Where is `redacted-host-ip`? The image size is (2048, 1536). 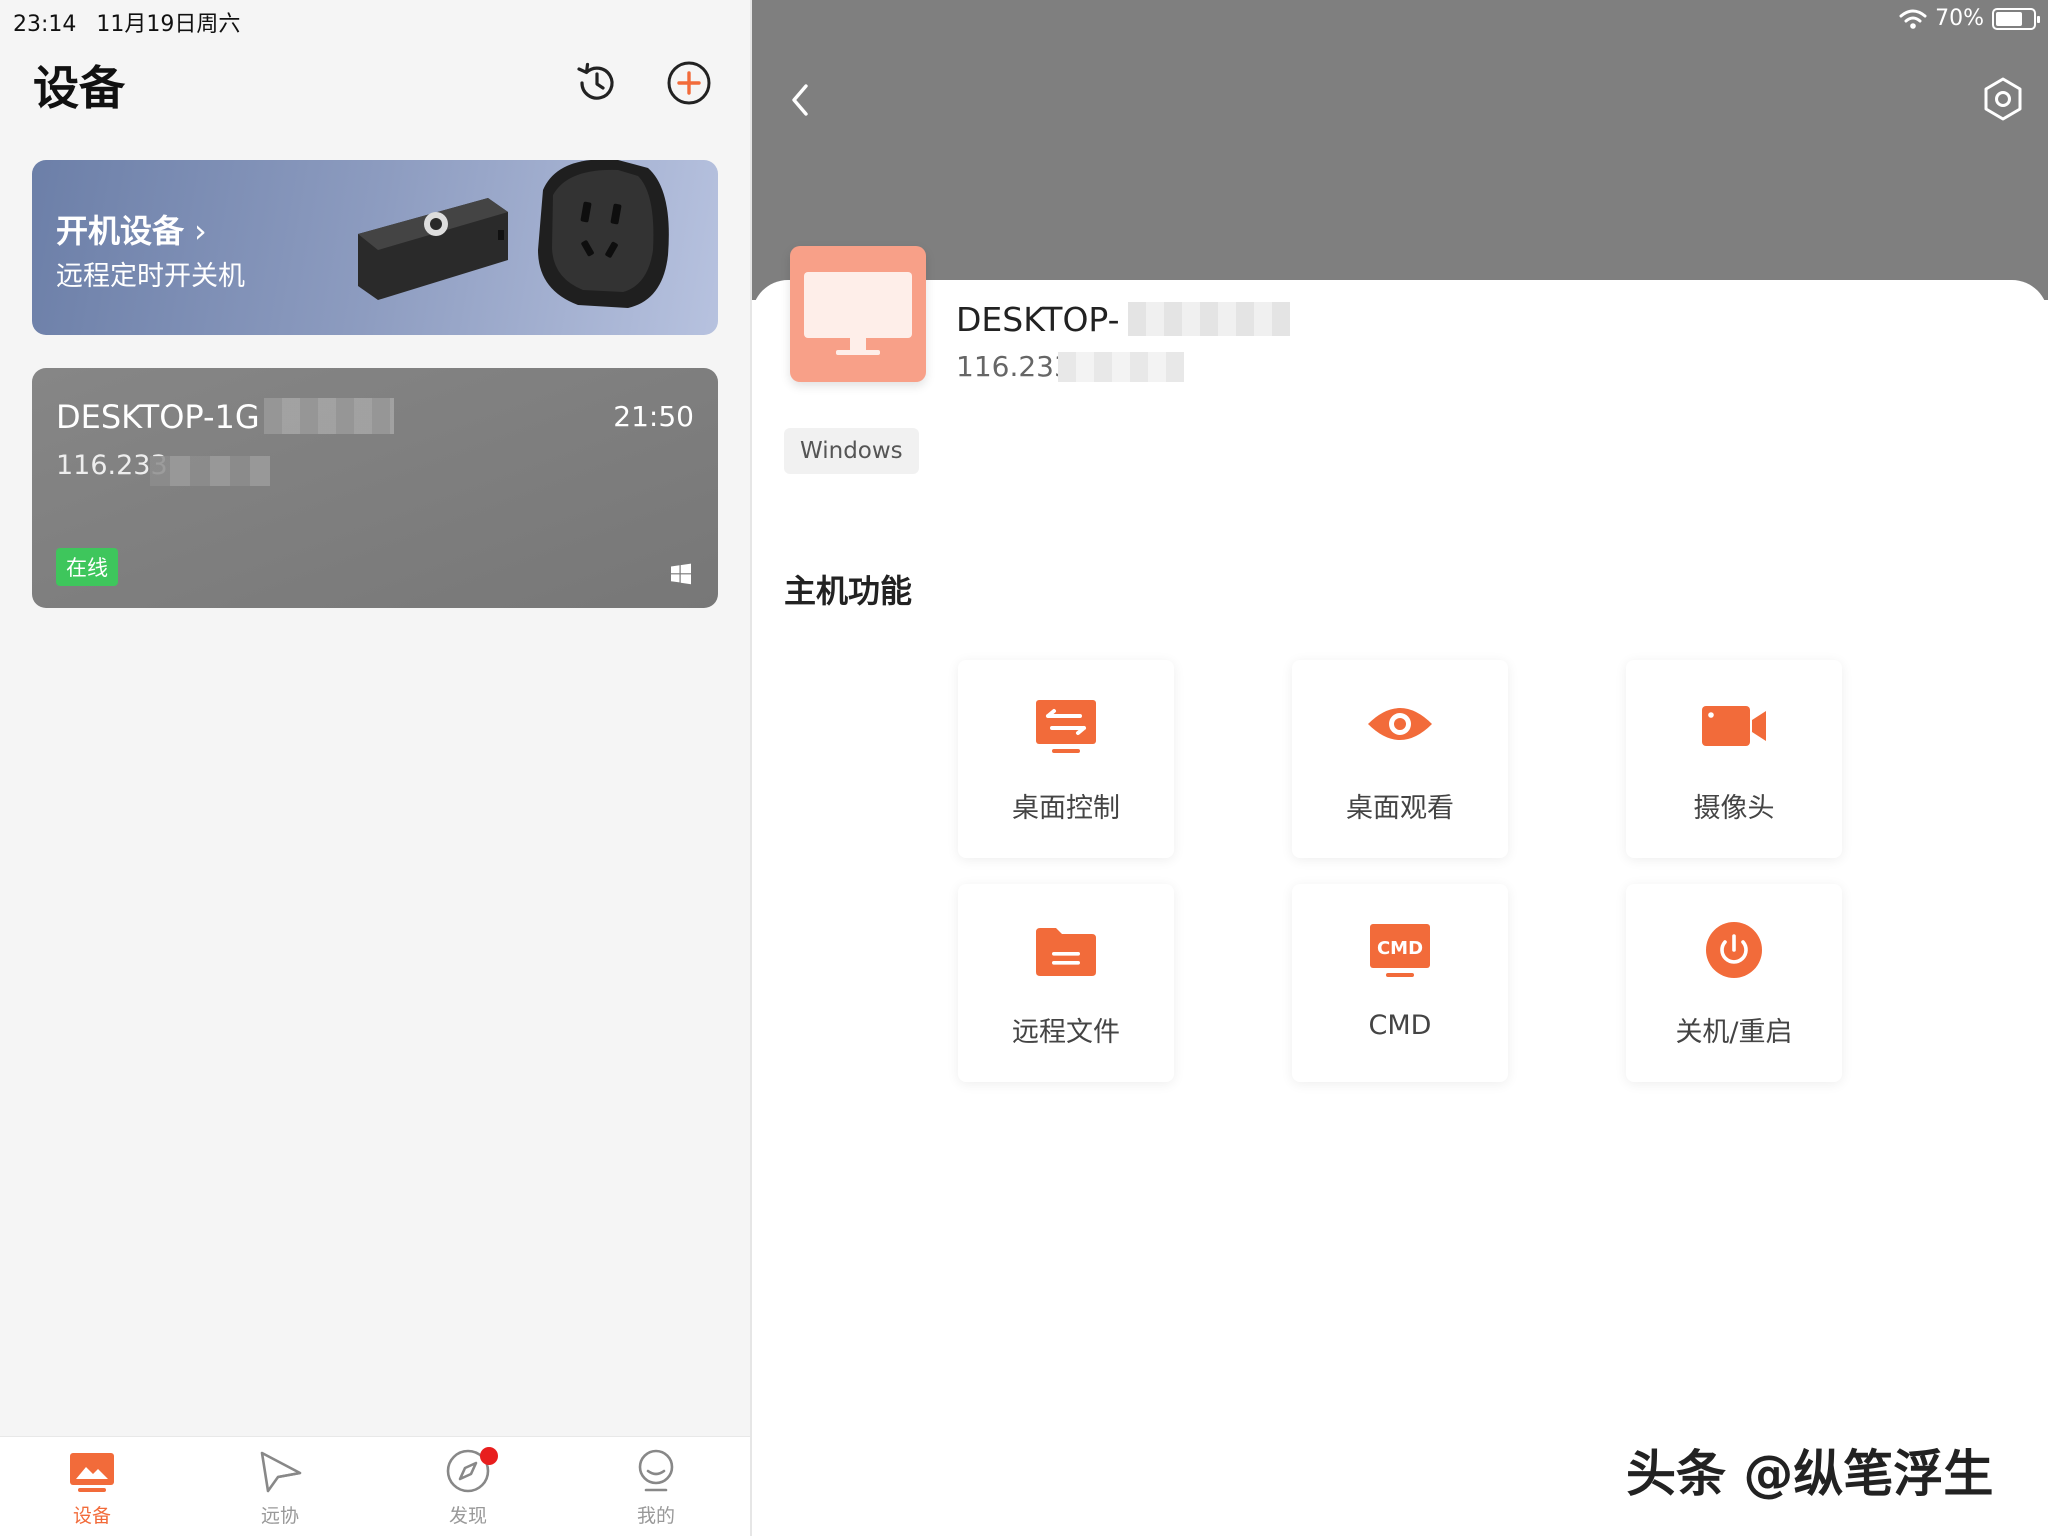
redacted-host-ip is located at coordinates (1121, 367).